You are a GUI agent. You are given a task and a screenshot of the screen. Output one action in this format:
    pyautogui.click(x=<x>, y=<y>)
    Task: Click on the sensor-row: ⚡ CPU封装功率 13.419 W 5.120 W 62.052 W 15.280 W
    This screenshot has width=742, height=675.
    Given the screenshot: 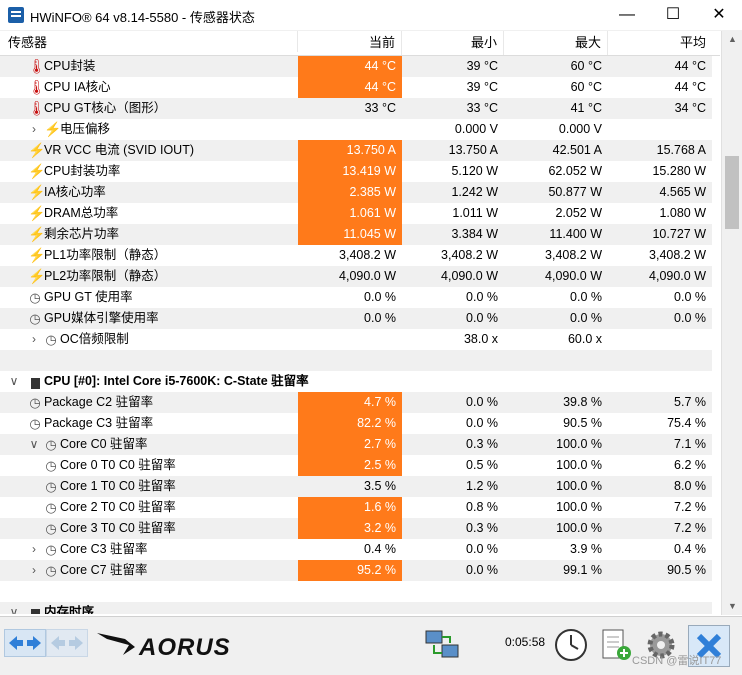 What is the action you would take?
    pyautogui.click(x=356, y=171)
    